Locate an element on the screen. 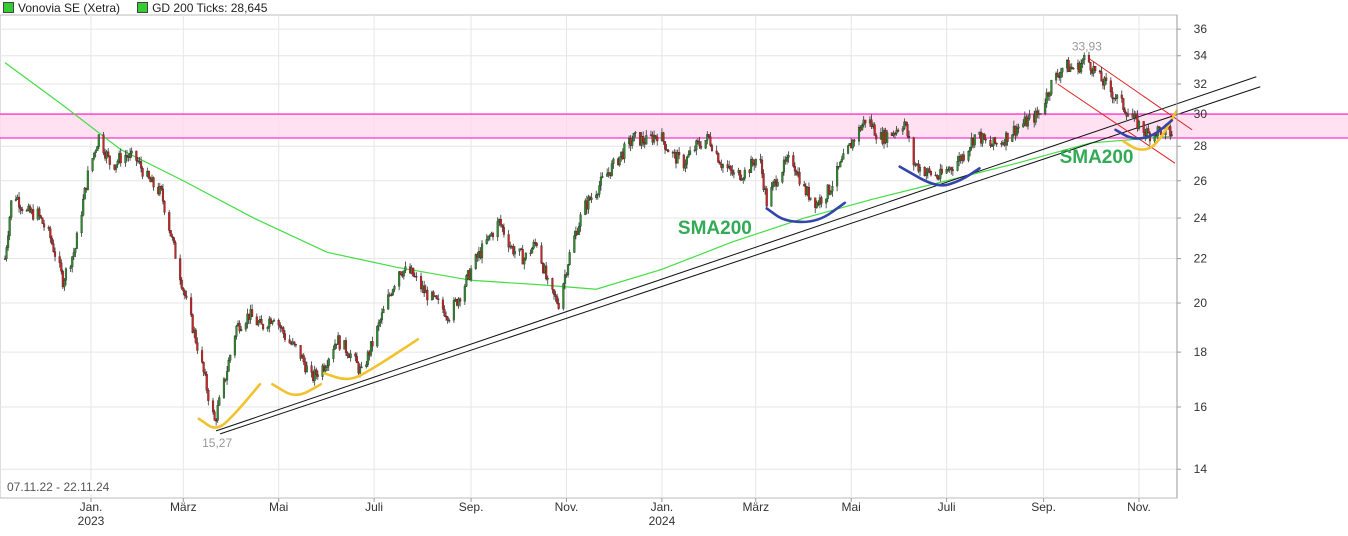 The image size is (1348, 536). x-tick-label: Sep. is located at coordinates (1043, 507).